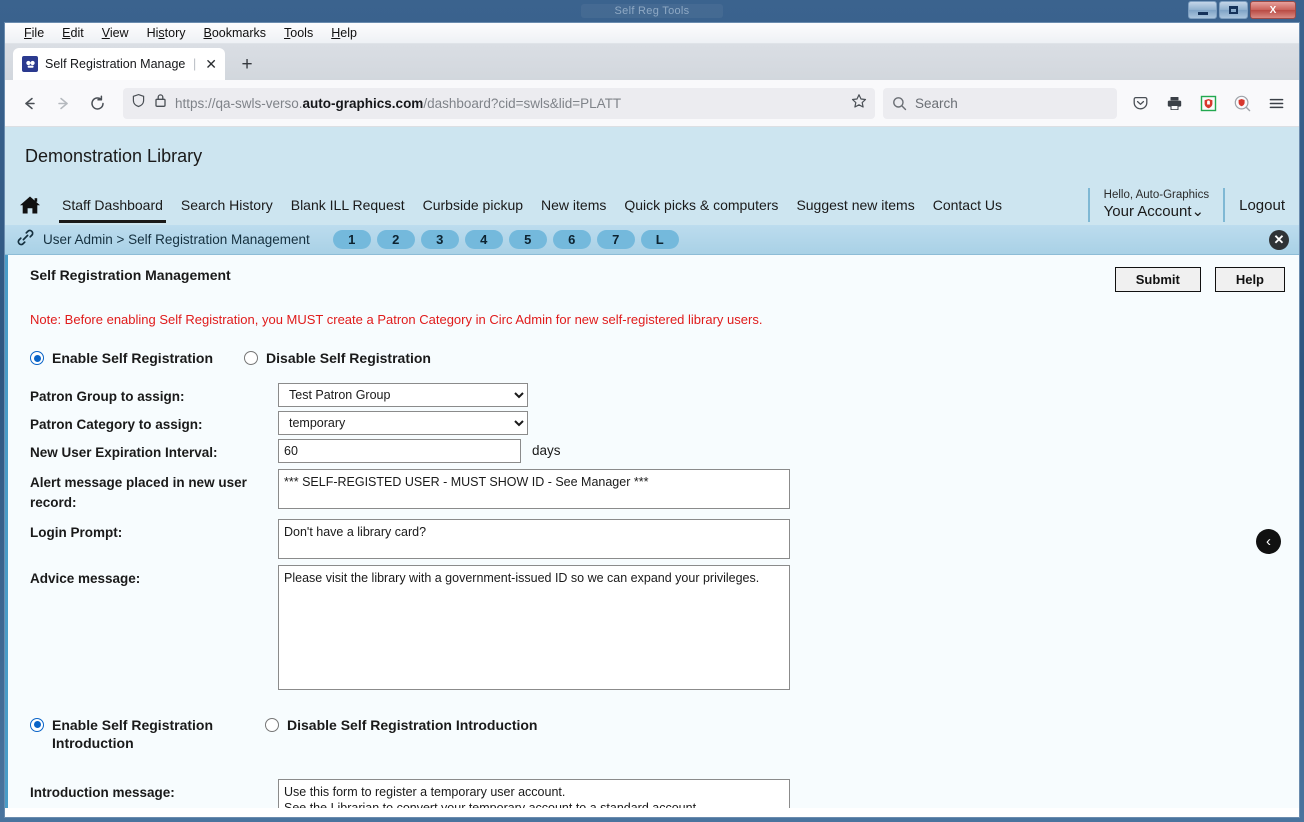  I want to click on step-pill: 1, so click(351, 239).